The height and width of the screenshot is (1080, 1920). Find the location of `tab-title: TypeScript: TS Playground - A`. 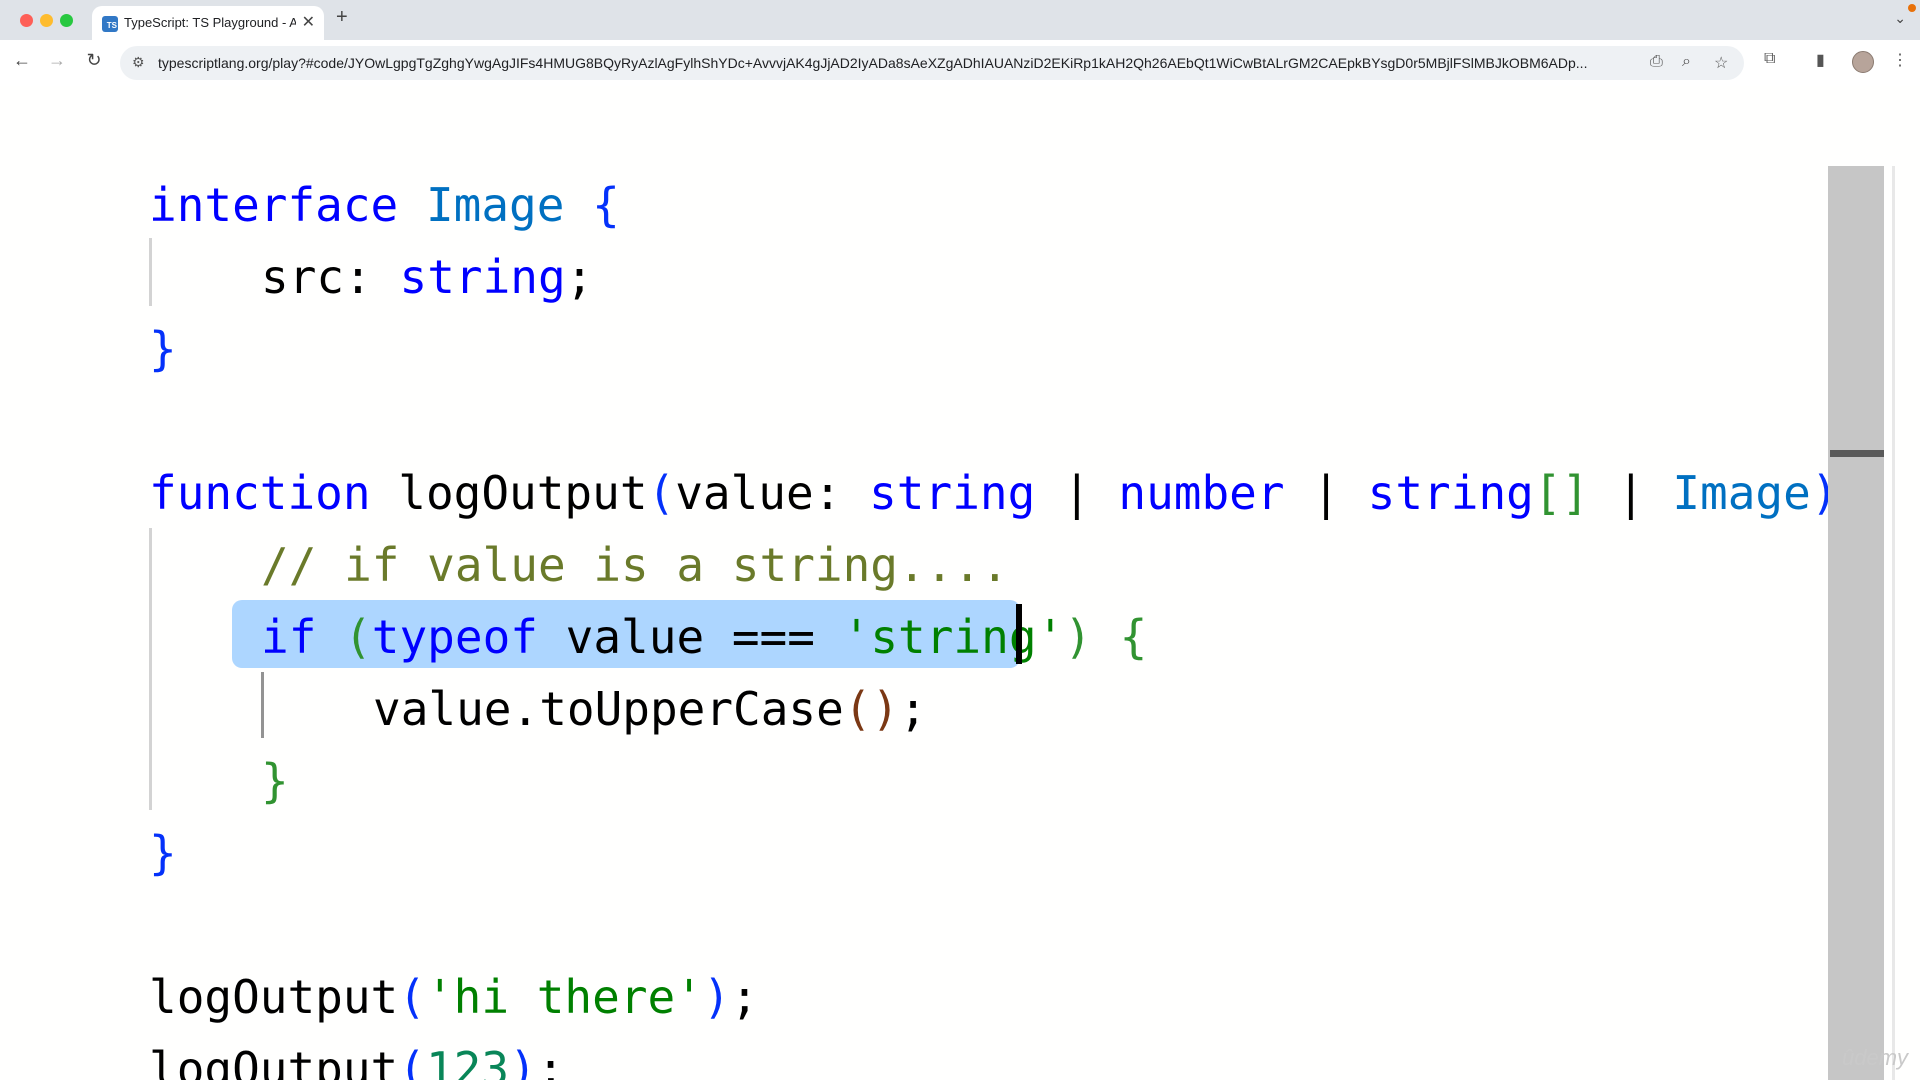

tab-title: TypeScript: TS Playground - A is located at coordinates (210, 22).